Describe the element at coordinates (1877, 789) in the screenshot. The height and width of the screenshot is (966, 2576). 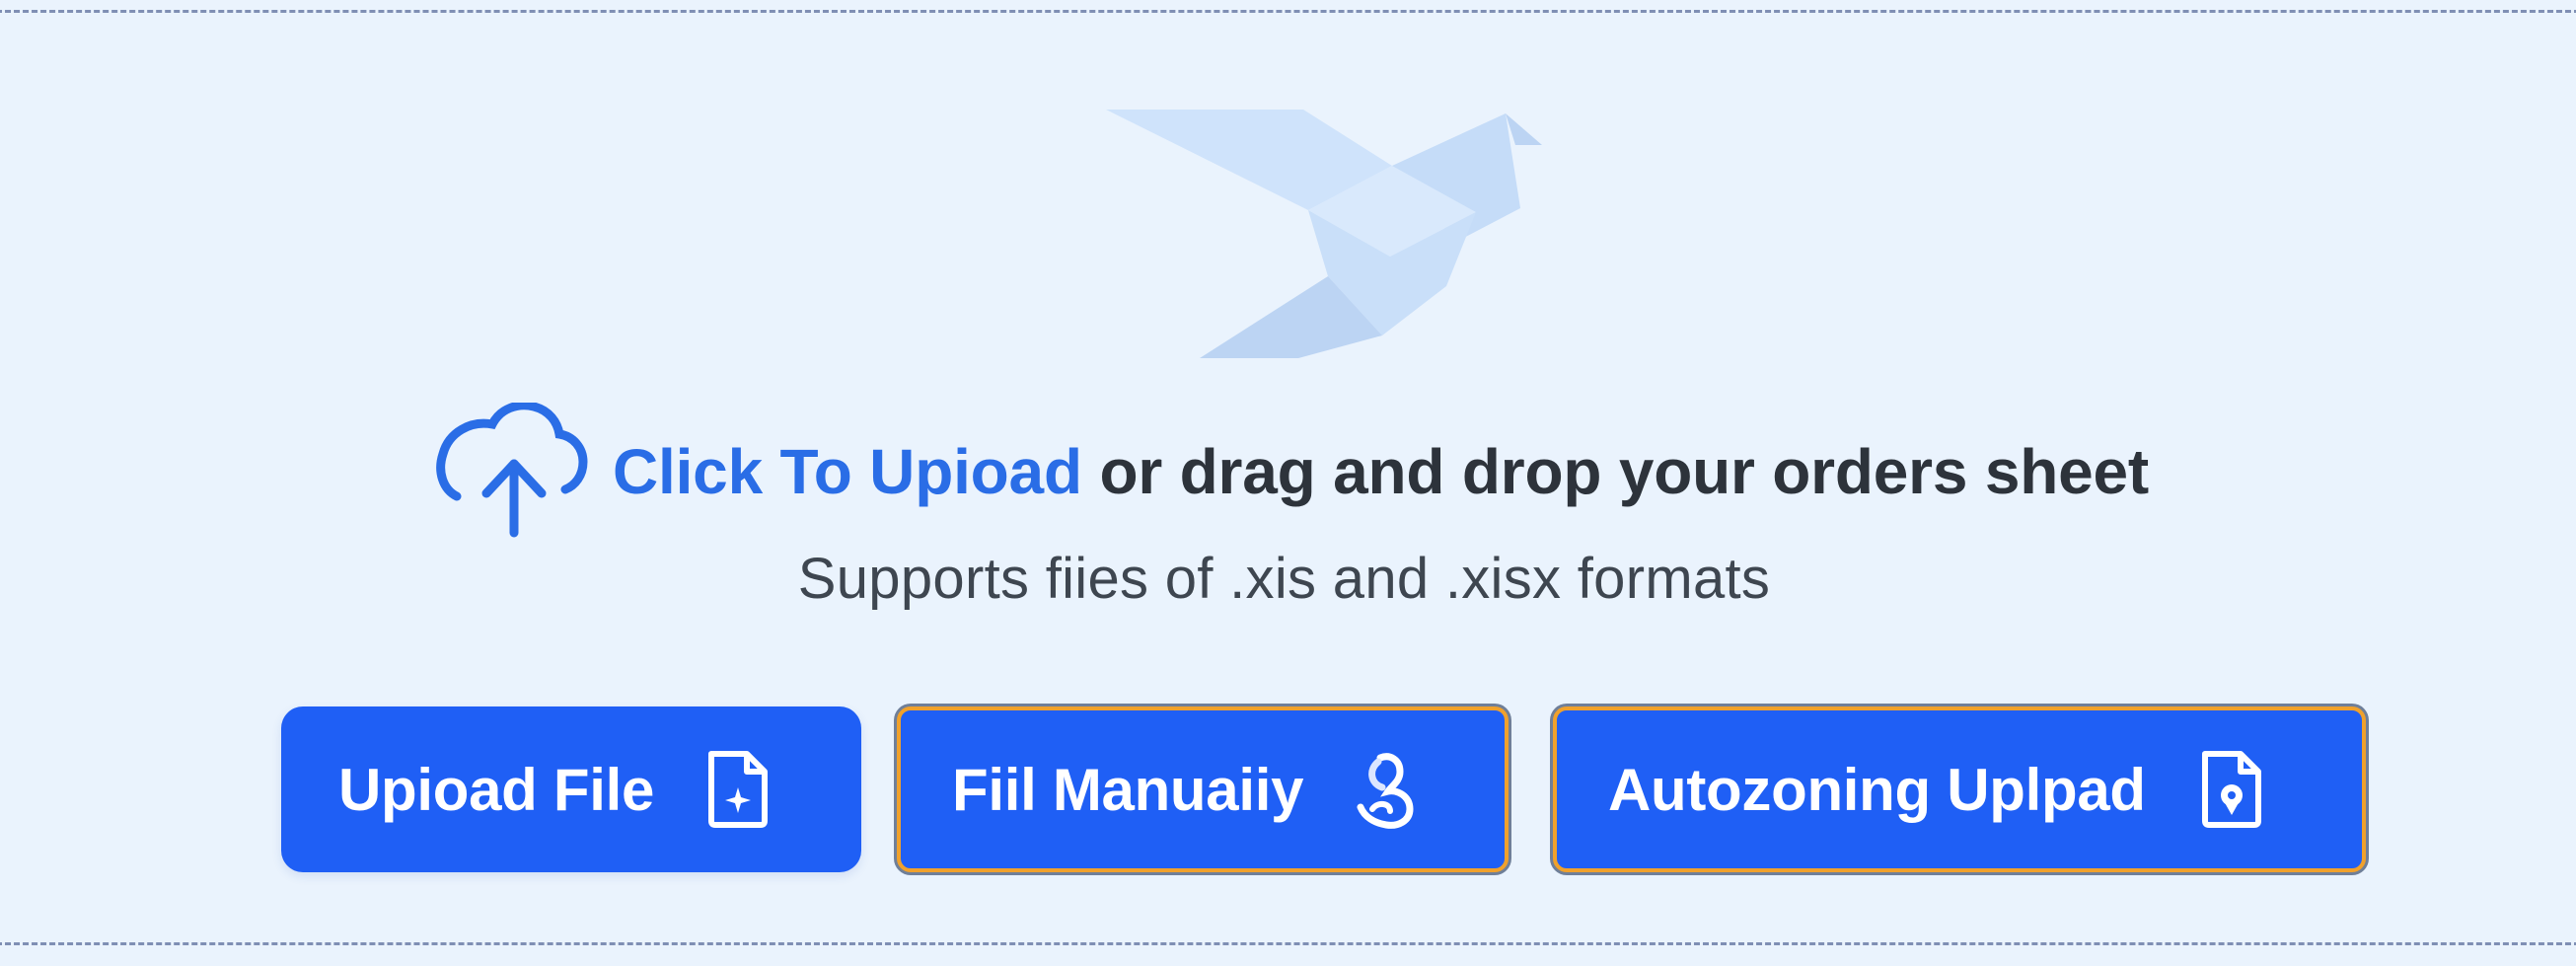
I see `autozoning-upload-label: Autozoning Uplpad` at that location.